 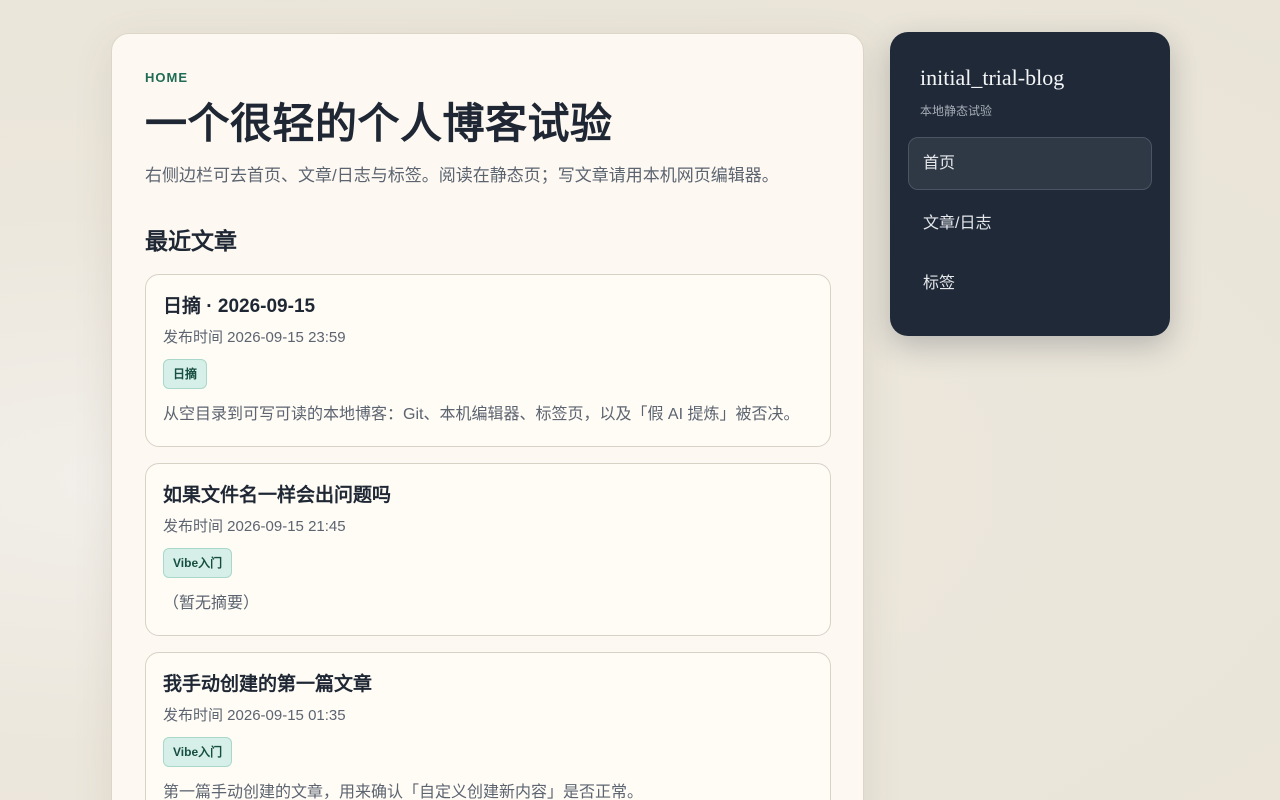 I want to click on section-title-recent-posts: 最近文章, so click(x=191, y=241).